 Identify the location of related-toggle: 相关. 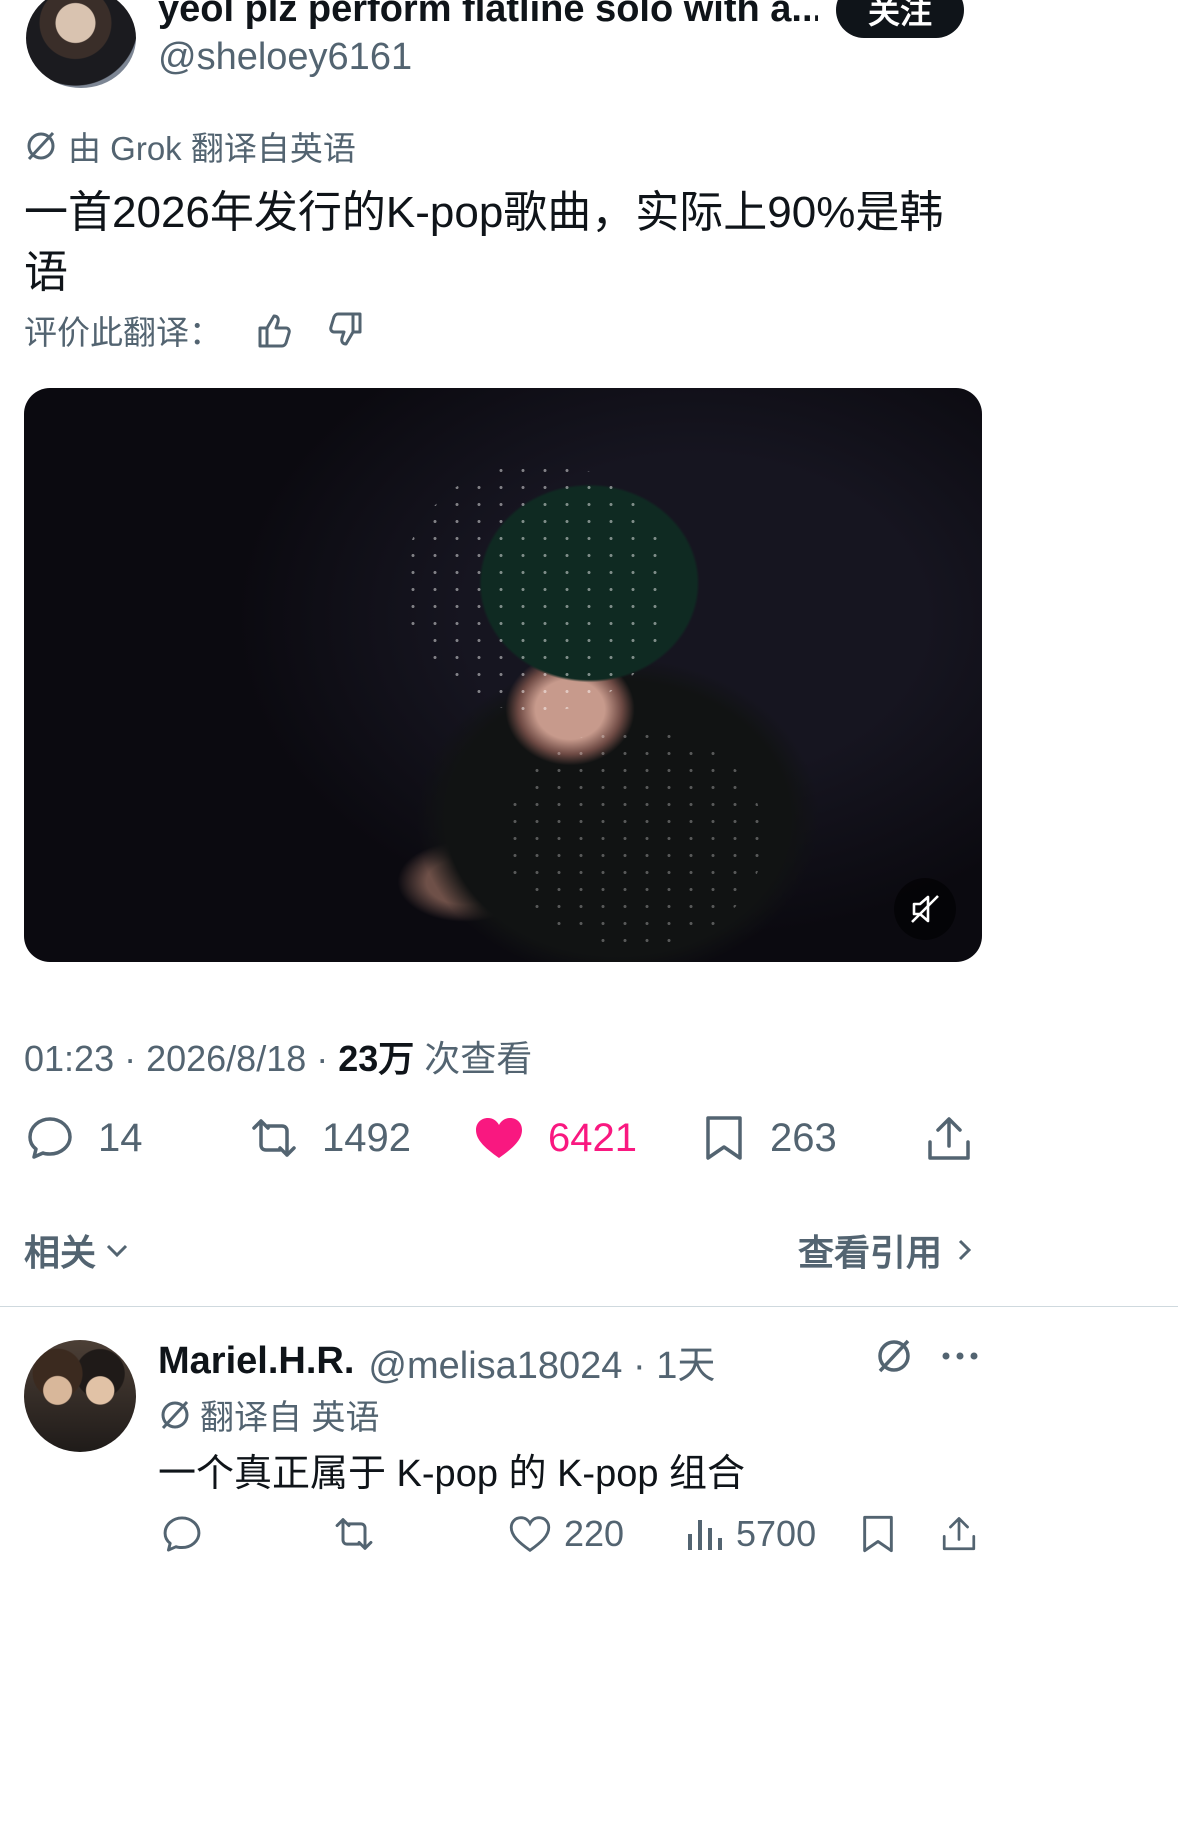
(78, 1250).